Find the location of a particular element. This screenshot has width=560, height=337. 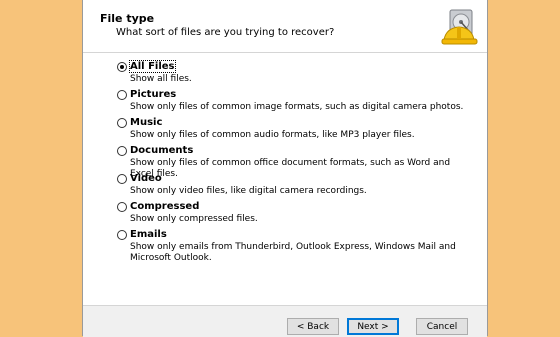

recovery-hdd-hardhat-icon is located at coordinates (460, 29).